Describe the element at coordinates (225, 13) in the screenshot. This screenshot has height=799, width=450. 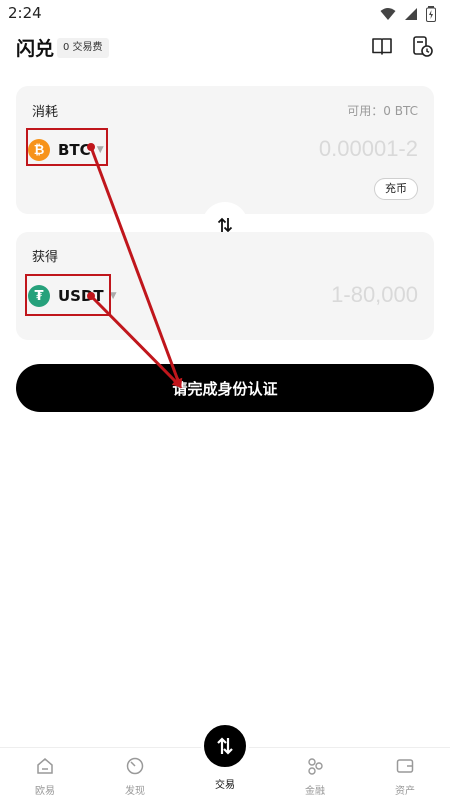
I see `status-bar: 2:24` at that location.